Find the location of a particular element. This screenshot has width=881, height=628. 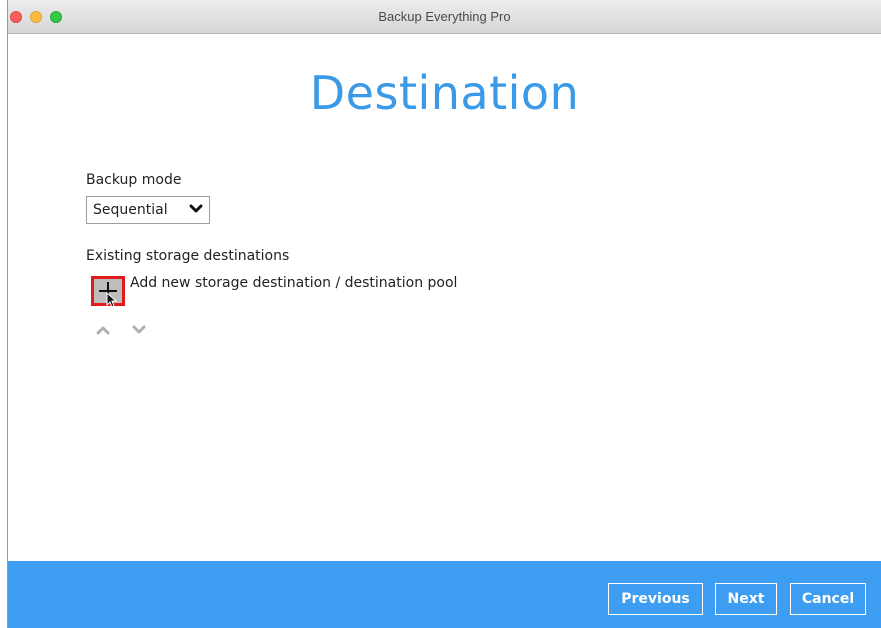

title-bar: Backup Everything Pro is located at coordinates (444, 17).